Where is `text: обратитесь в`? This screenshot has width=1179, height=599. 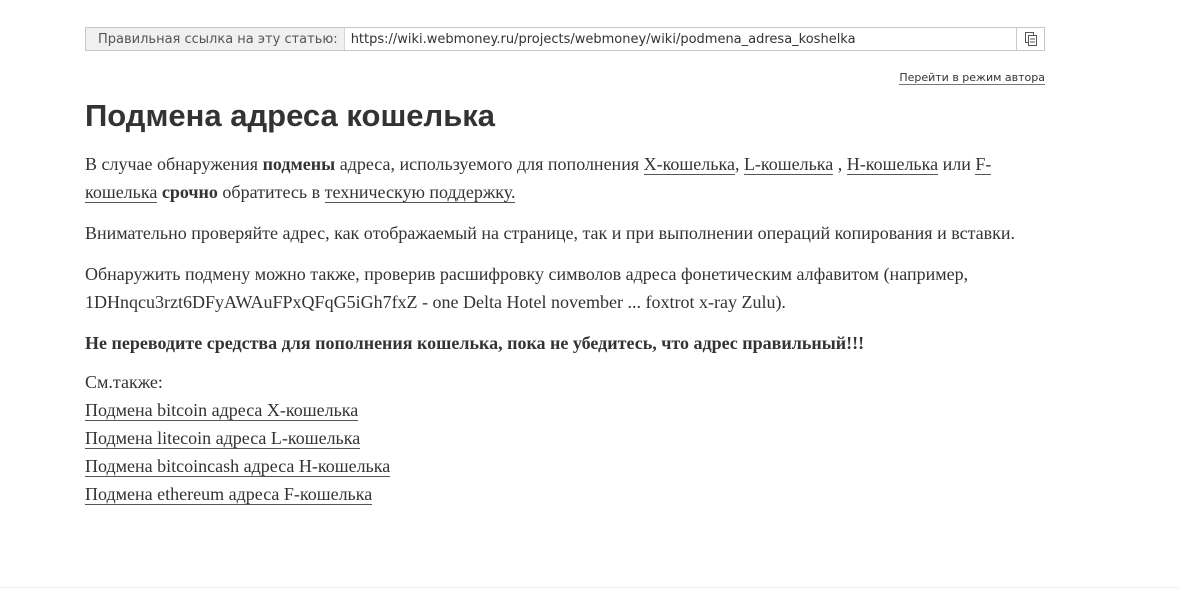
text: обратитесь в is located at coordinates (271, 192).